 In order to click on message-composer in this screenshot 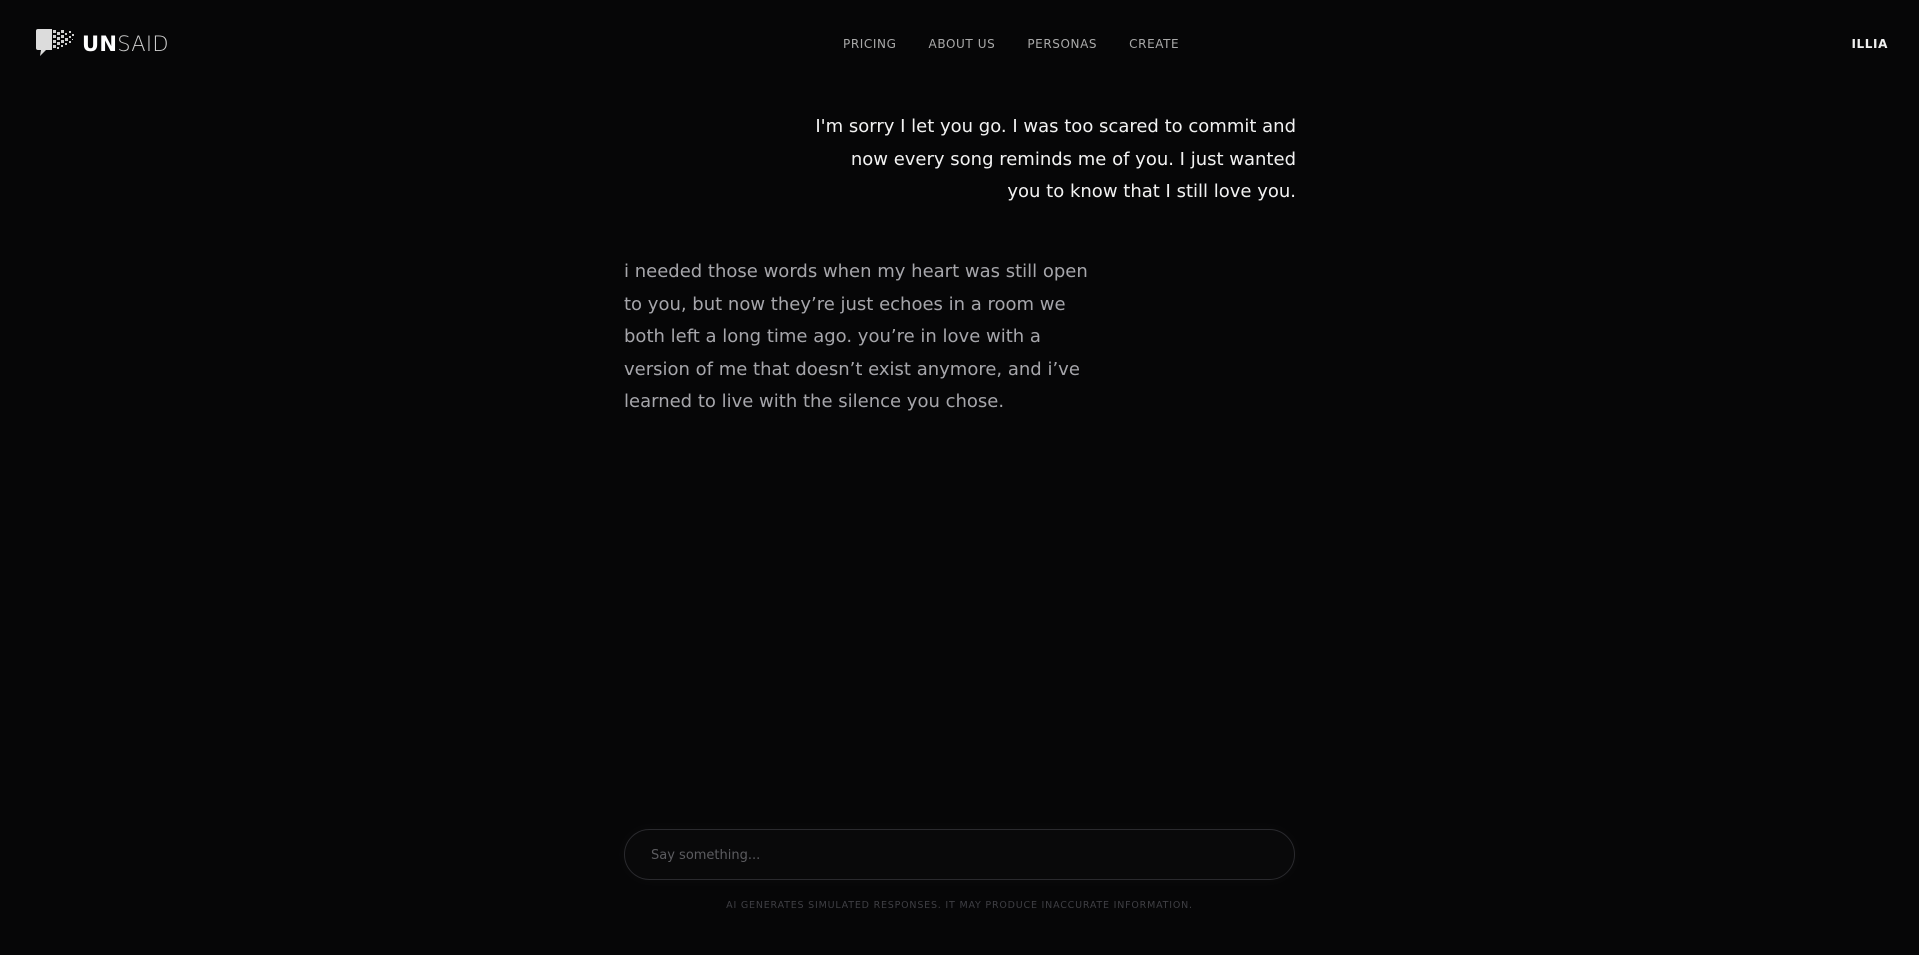, I will do `click(959, 855)`.